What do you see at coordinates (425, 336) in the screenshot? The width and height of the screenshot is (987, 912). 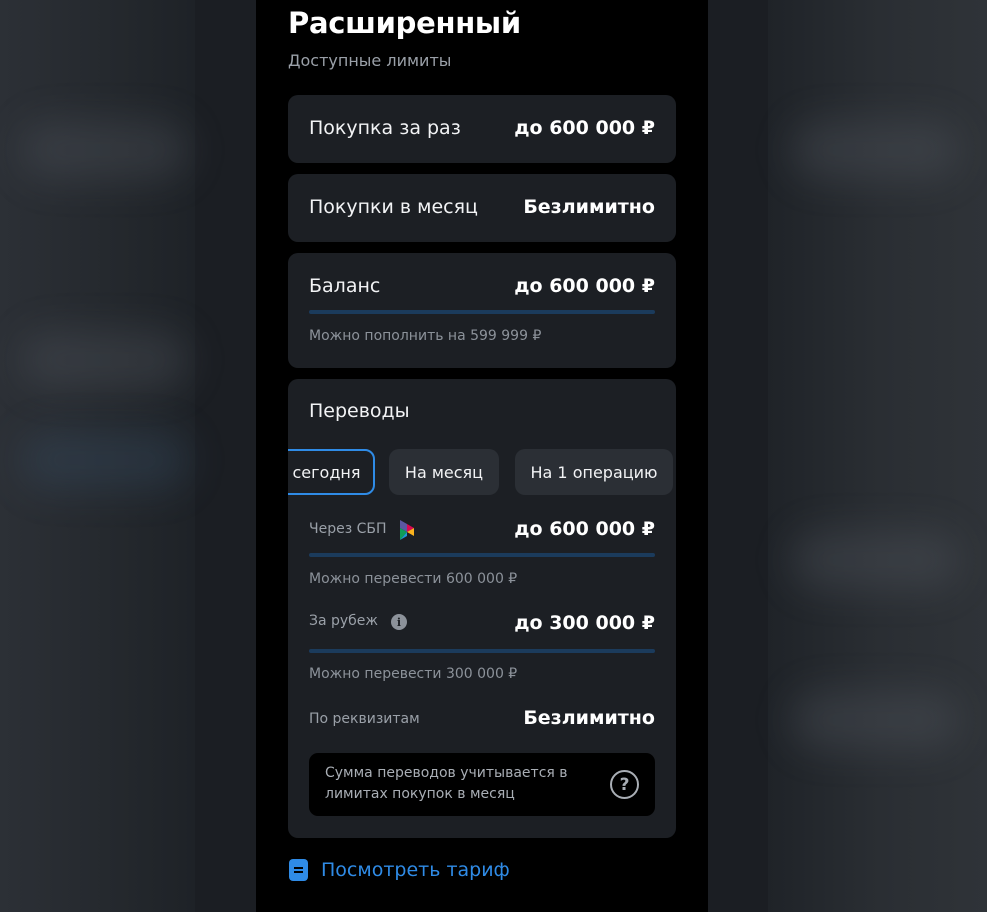 I see `balance-hint: Можно пополнить на 599 999 ₽` at bounding box center [425, 336].